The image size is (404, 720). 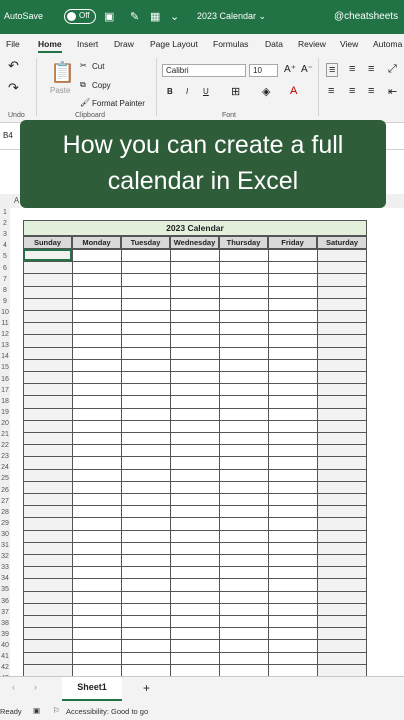 What do you see at coordinates (5, 290) in the screenshot?
I see `row-header: 8` at bounding box center [5, 290].